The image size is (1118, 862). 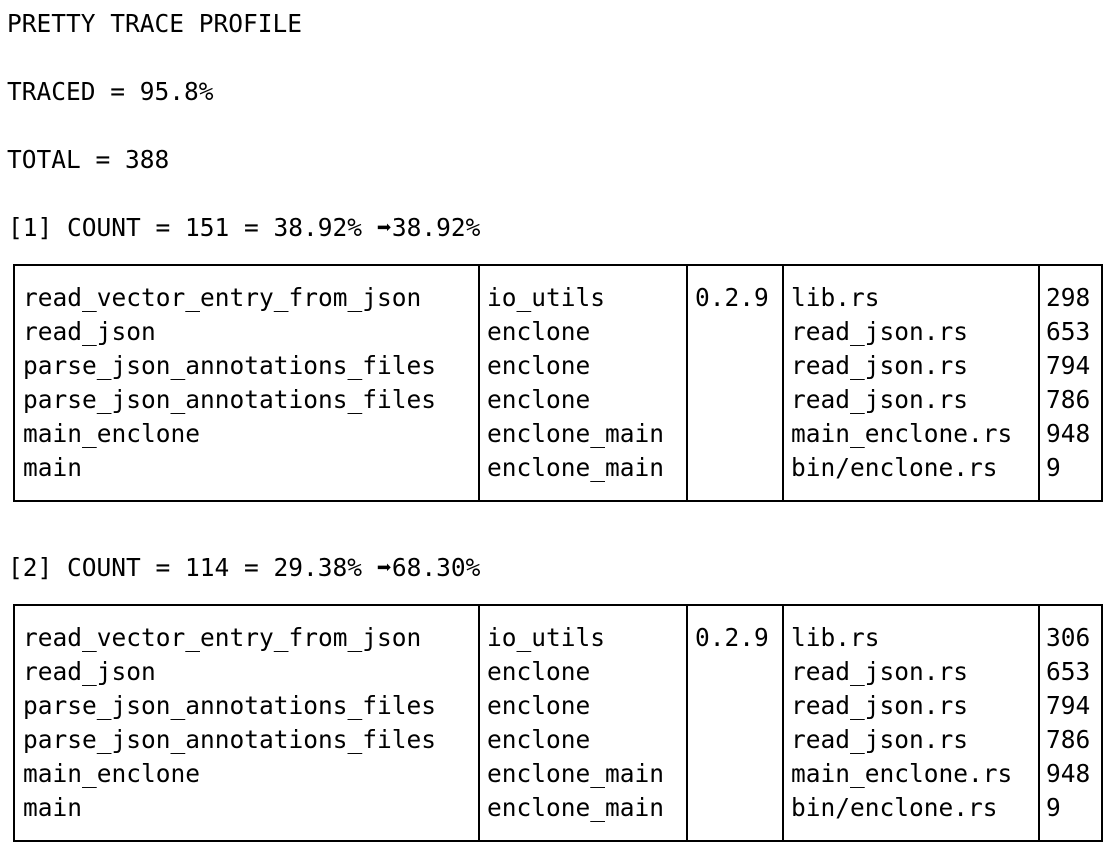 I want to click on profile-title: PRETTY TRACE PROFILE, so click(x=155, y=23).